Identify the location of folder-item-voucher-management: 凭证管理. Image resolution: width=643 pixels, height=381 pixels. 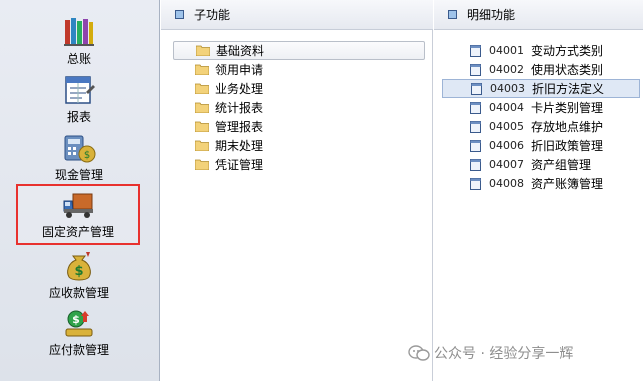
(299, 164).